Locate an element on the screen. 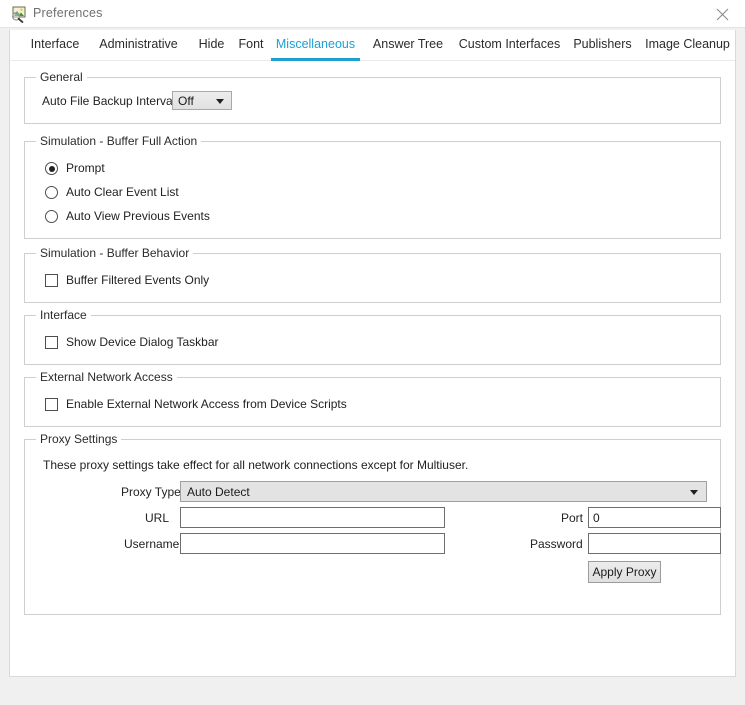 This screenshot has width=745, height=705. window-title: Preferences is located at coordinates (68, 13).